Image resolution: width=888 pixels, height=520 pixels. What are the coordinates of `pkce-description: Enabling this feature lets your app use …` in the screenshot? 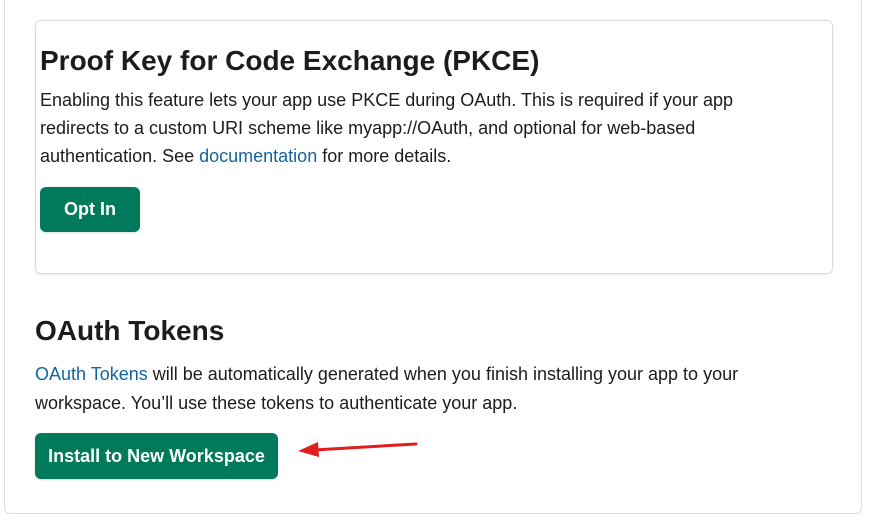 It's located at (400, 128).